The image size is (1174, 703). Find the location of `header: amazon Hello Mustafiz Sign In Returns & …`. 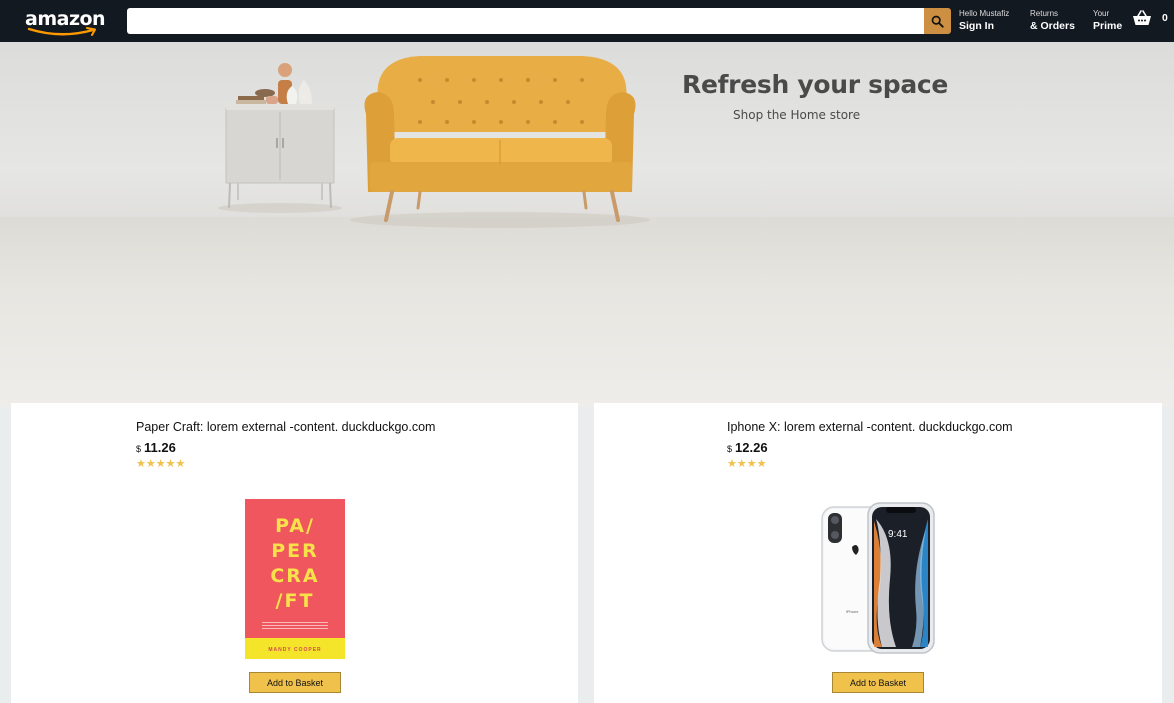

header: amazon Hello Mustafiz Sign In Returns & … is located at coordinates (587, 21).